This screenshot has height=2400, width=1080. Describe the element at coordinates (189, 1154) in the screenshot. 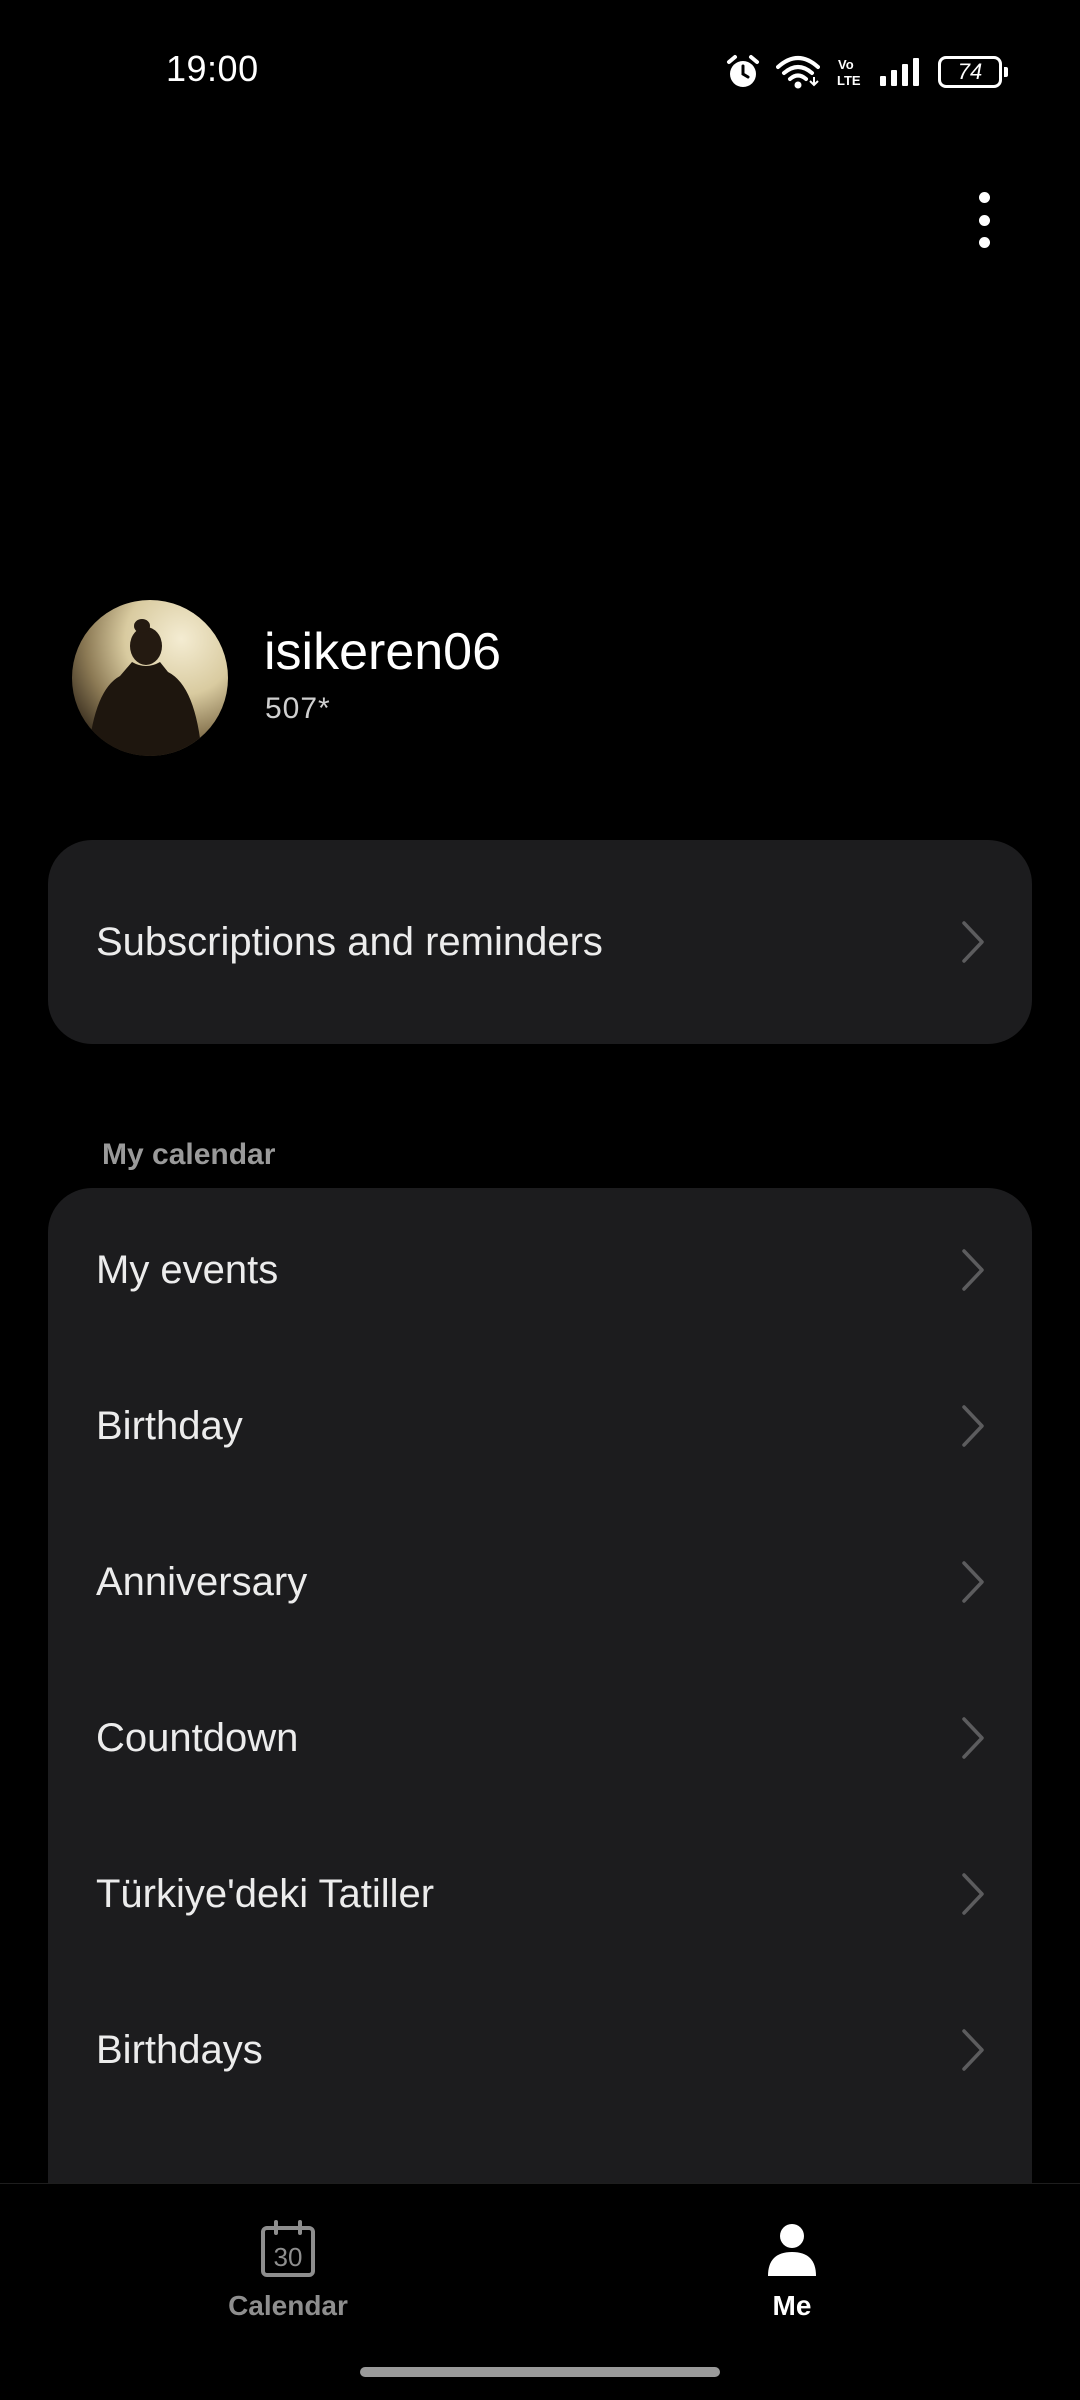

I see `section-title-my-calendar: My calendar` at that location.